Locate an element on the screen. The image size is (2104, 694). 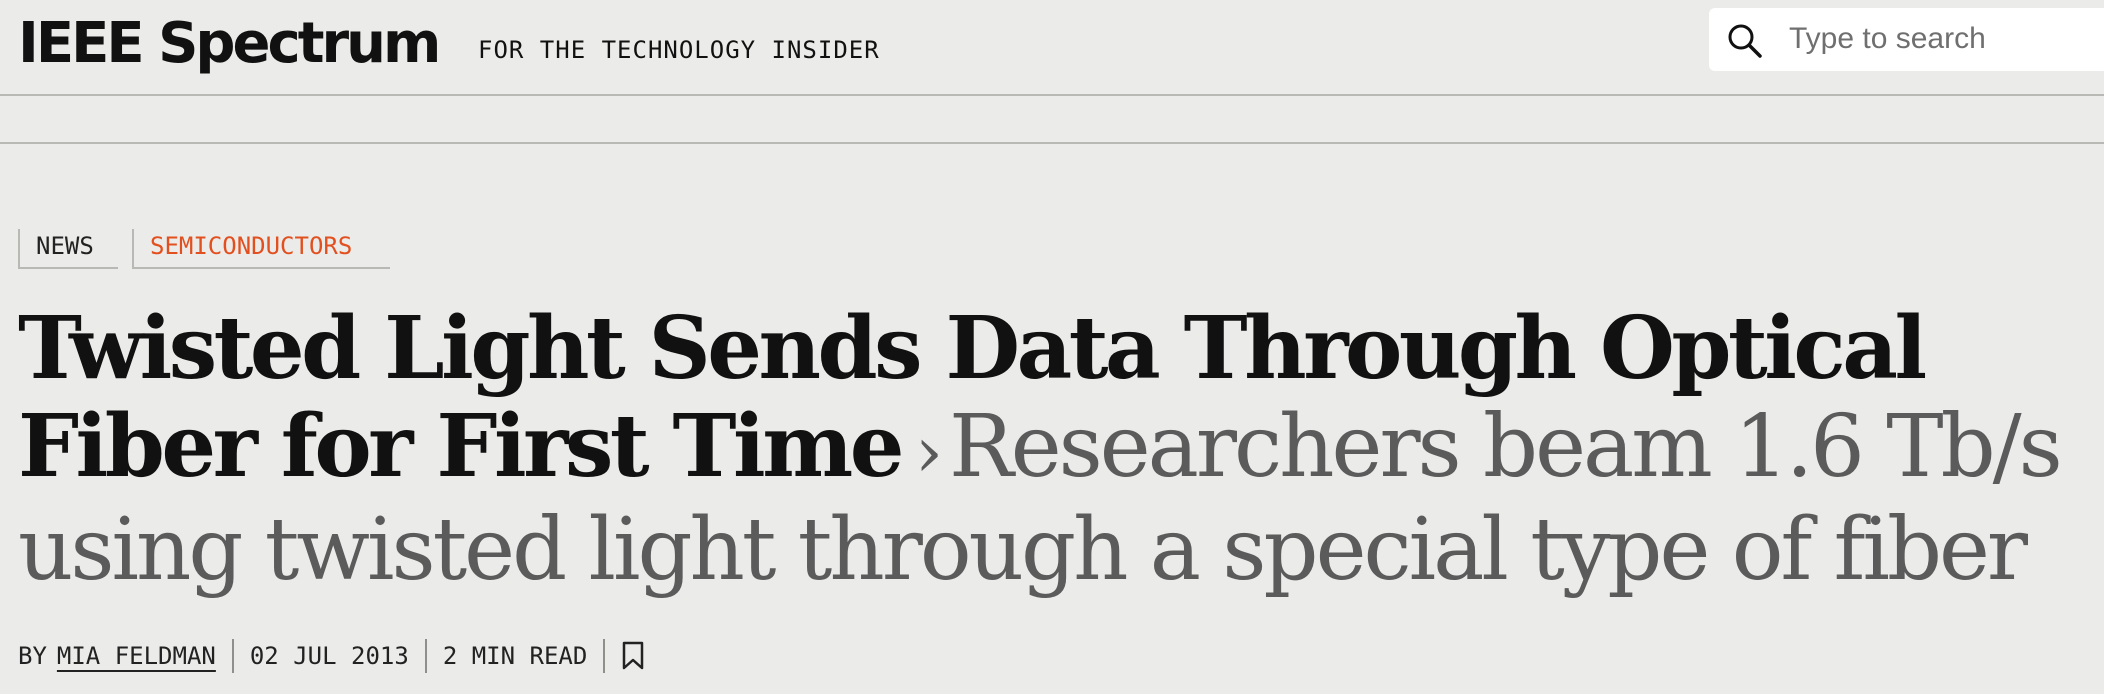
read-time: 2 MIN READ is located at coordinates (515, 656).